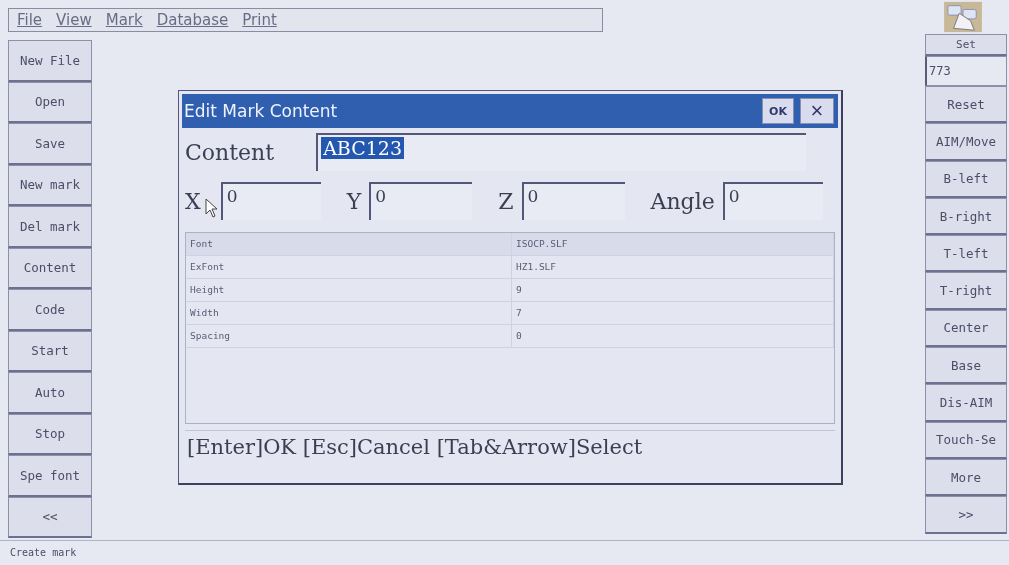 Image resolution: width=1009 pixels, height=565 pixels. Describe the element at coordinates (193, 201) in the screenshot. I see `coord-label: X` at that location.